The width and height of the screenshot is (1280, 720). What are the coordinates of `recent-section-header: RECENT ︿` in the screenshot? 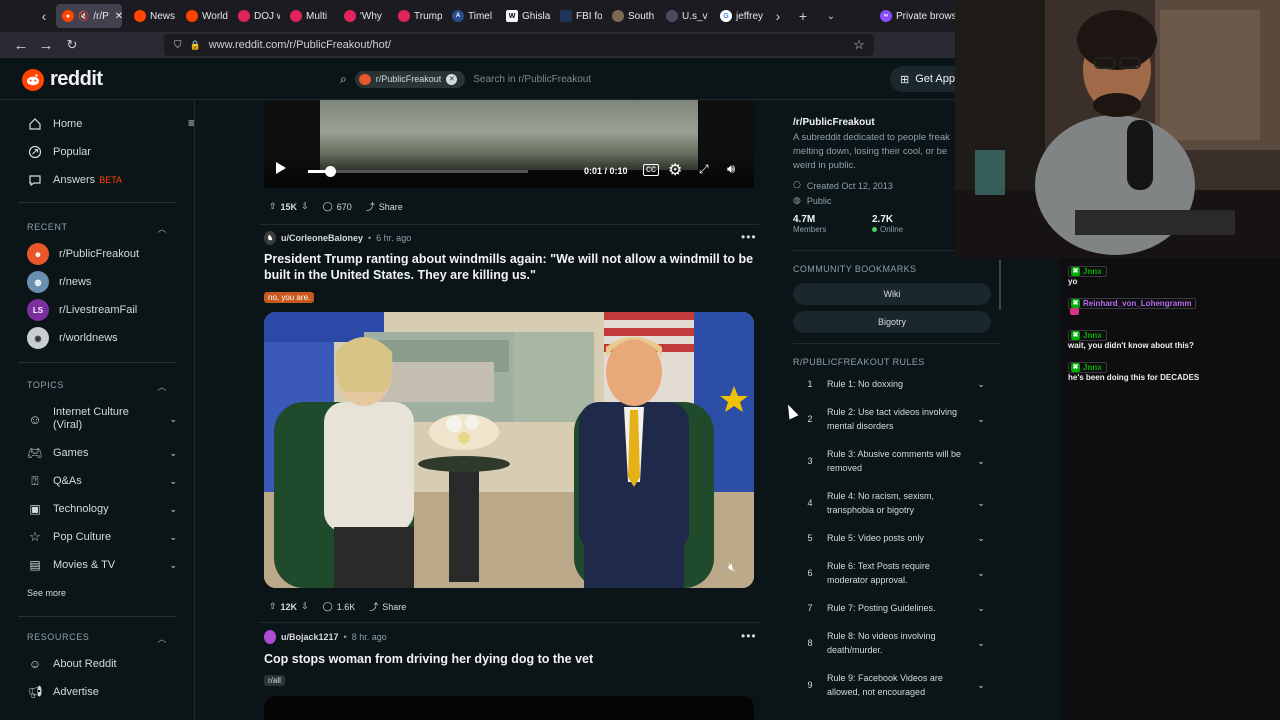 It's located at (97, 228).